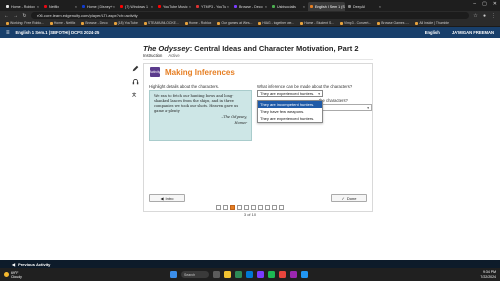 This screenshot has height=281, width=500. What do you see at coordinates (250, 214) in the screenshot?
I see `page-count: 3 of 10` at bounding box center [250, 214].